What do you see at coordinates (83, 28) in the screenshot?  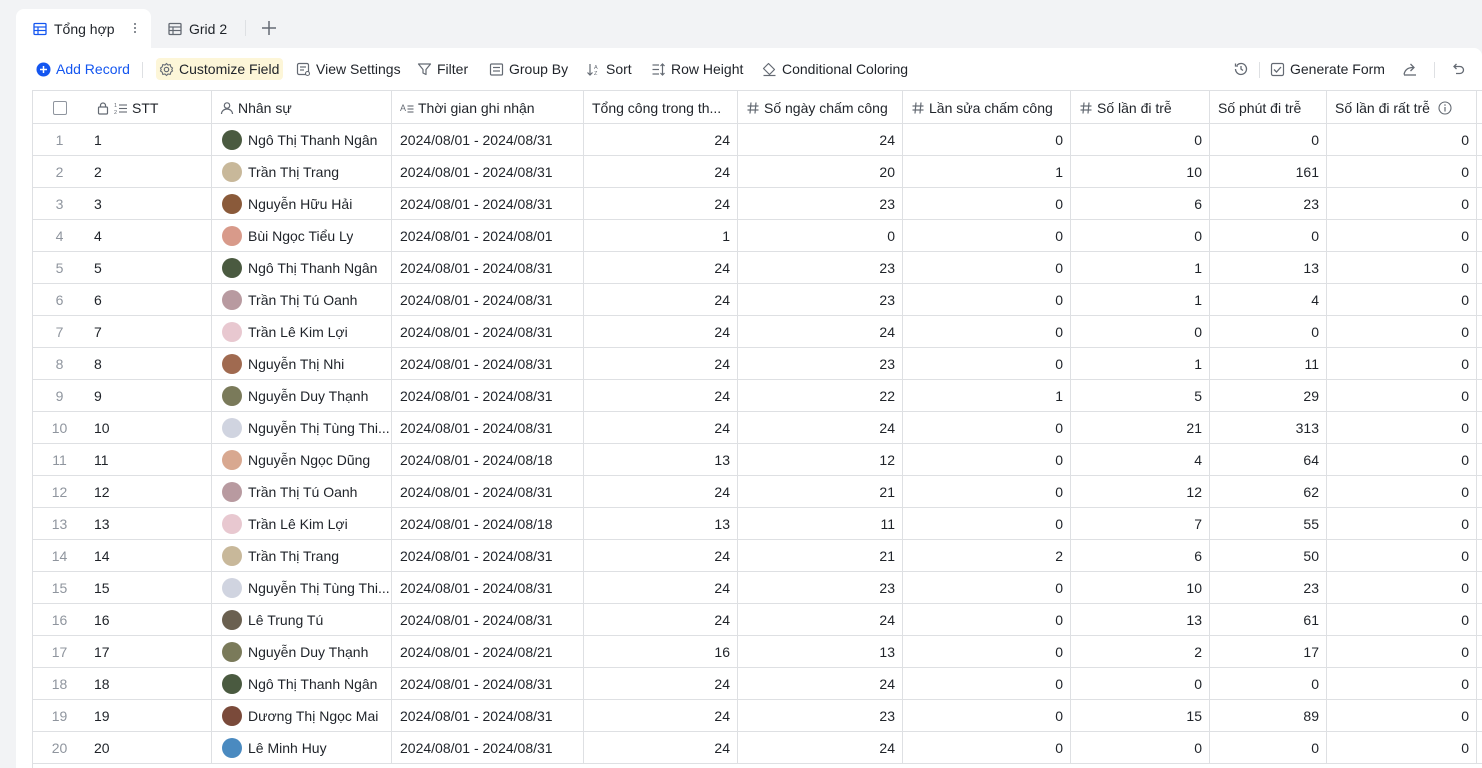 I see `tab-tong-hop: Tổng hợp` at bounding box center [83, 28].